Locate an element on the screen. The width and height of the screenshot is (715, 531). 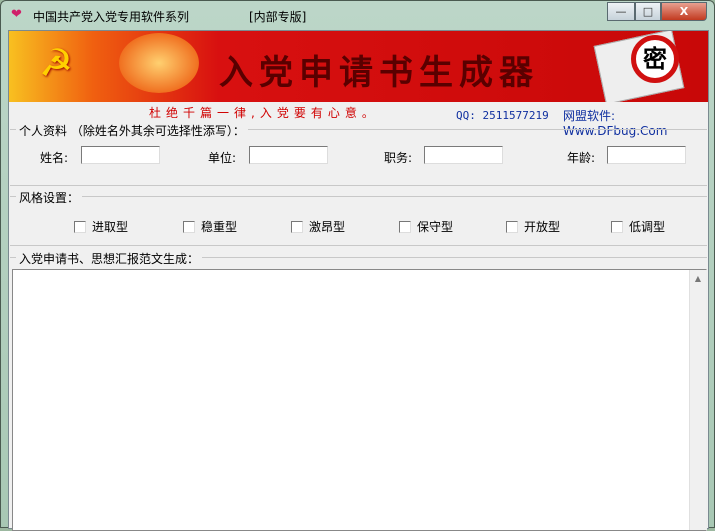
style-checkbox-passionate: 激昂型 is located at coordinates (318, 226).